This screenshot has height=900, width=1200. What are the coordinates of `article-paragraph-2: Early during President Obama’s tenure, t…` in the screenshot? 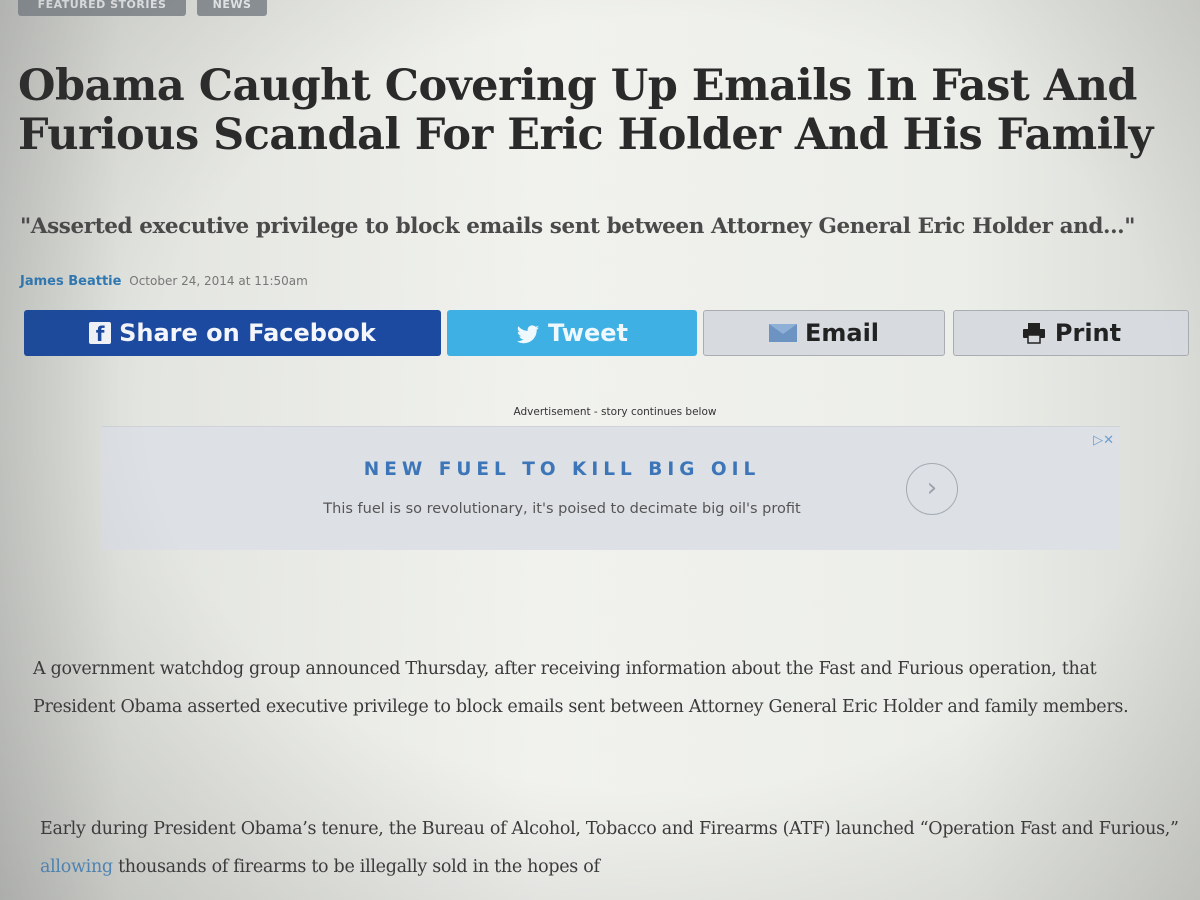 It's located at (610, 848).